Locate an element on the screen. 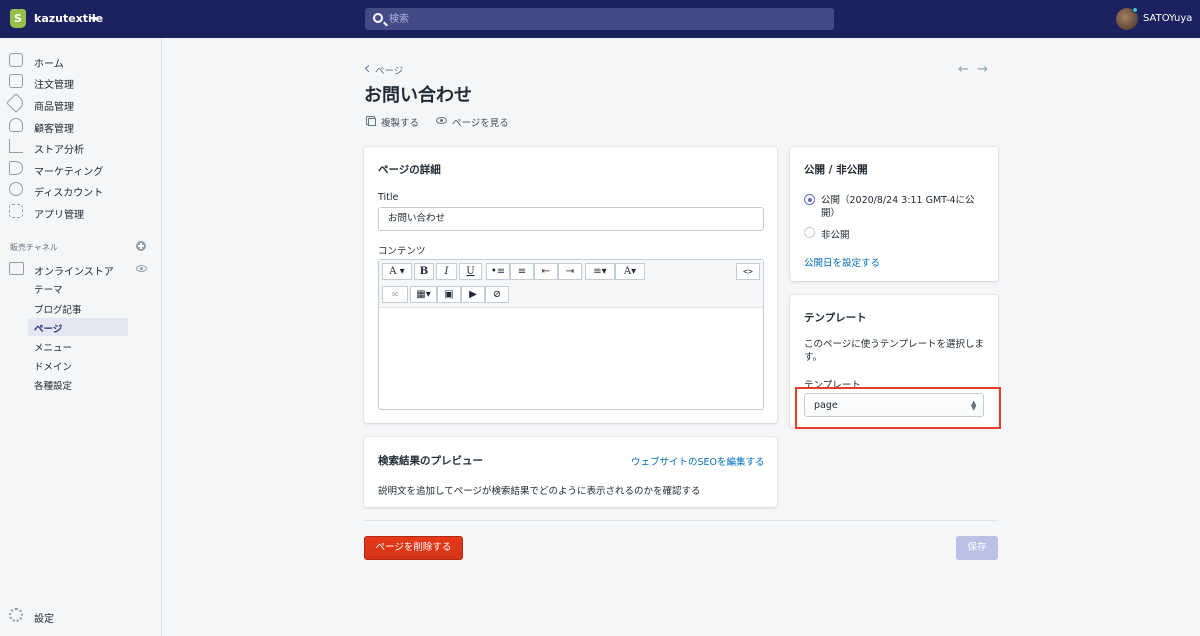  show-html-icon: <> is located at coordinates (748, 271).